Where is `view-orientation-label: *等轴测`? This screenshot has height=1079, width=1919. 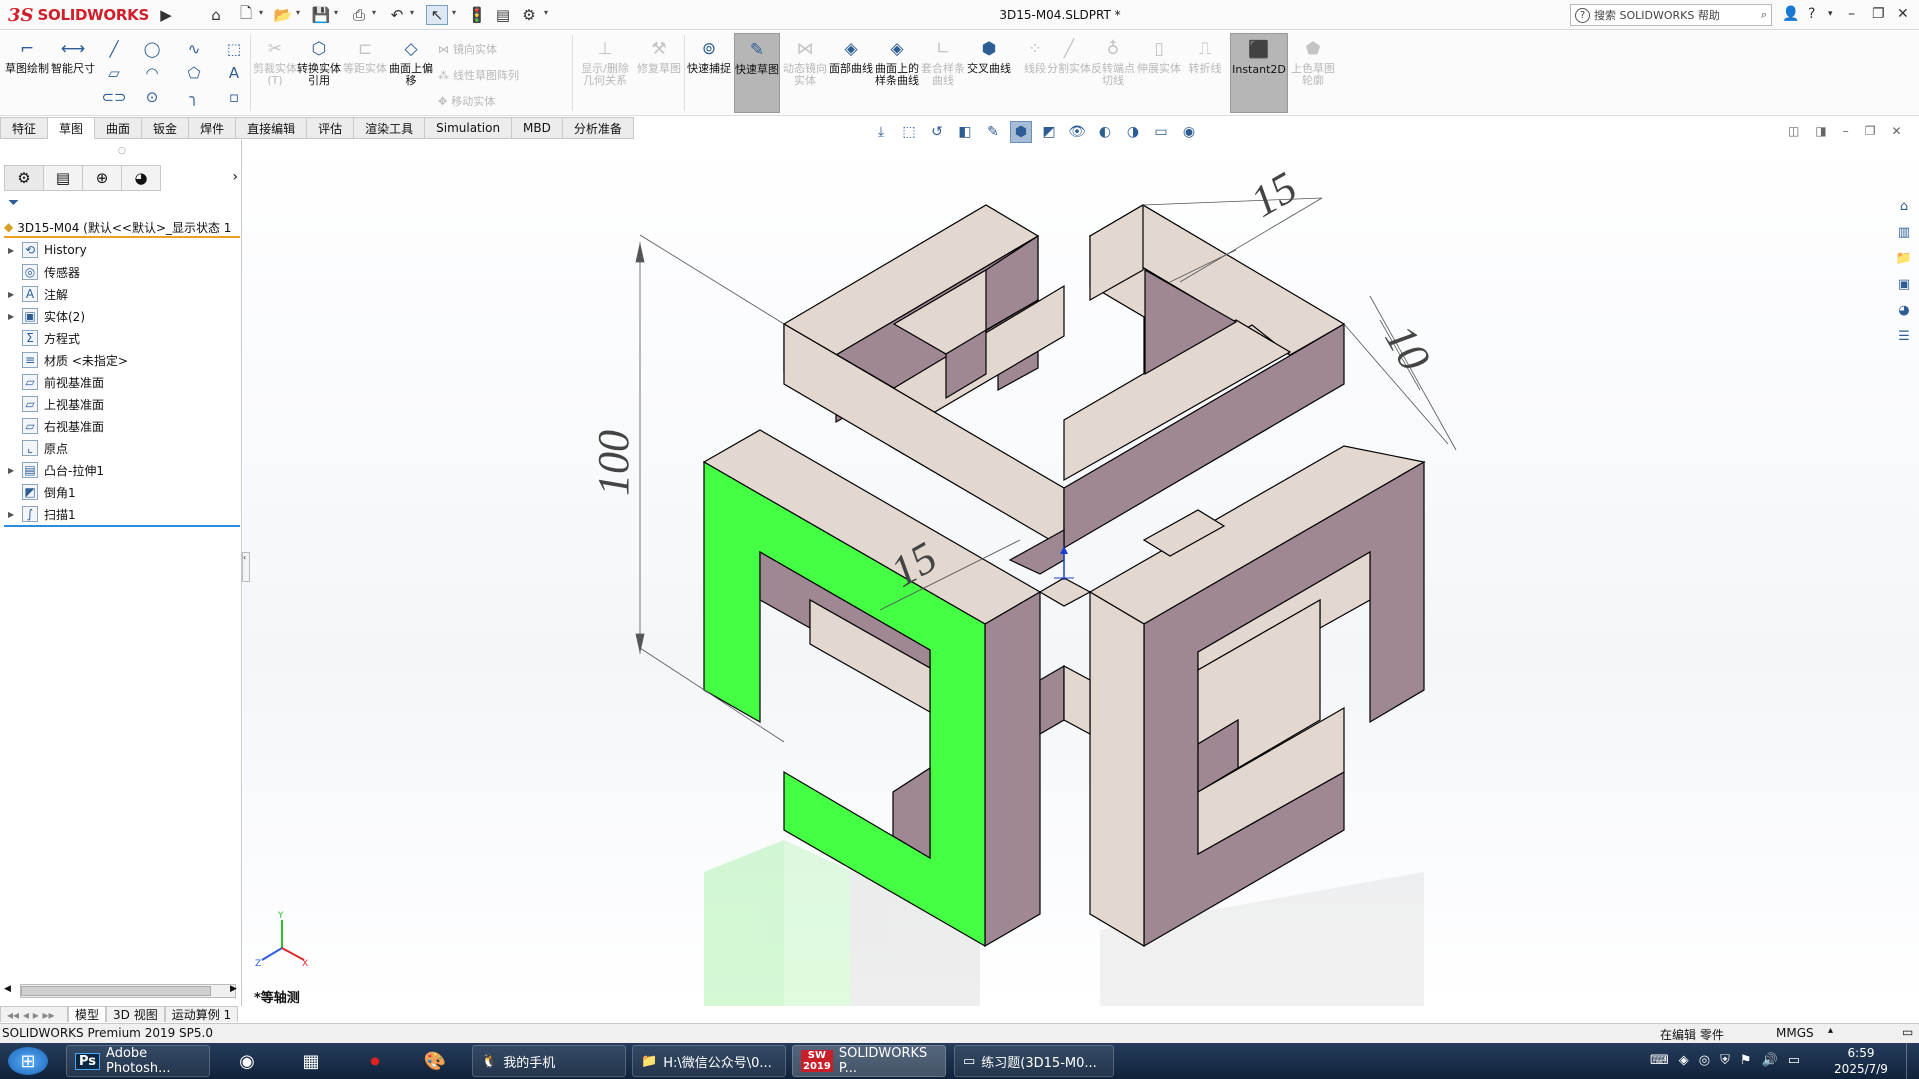 view-orientation-label: *等轴测 is located at coordinates (277, 998).